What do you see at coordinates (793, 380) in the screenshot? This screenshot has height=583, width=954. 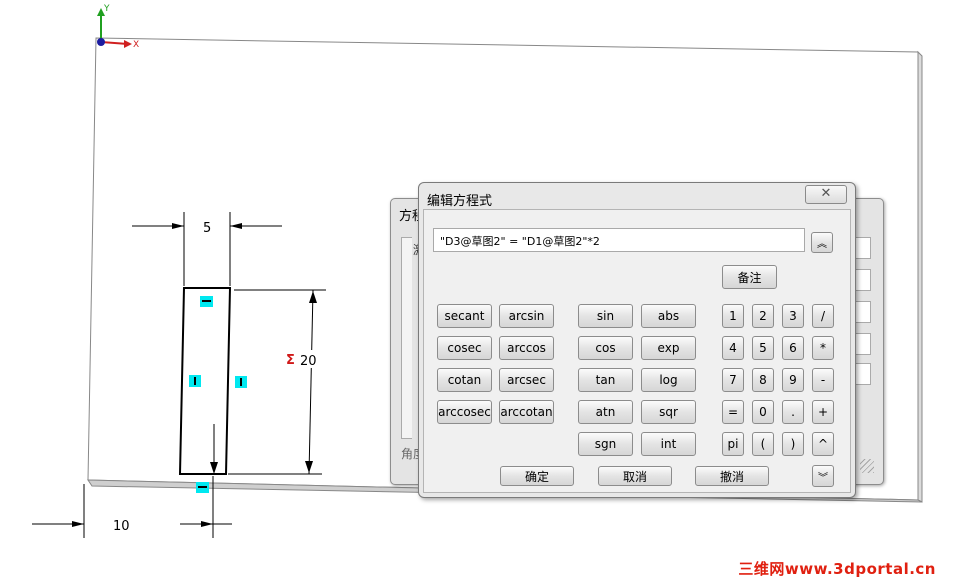 I see `key-9-button: 9` at bounding box center [793, 380].